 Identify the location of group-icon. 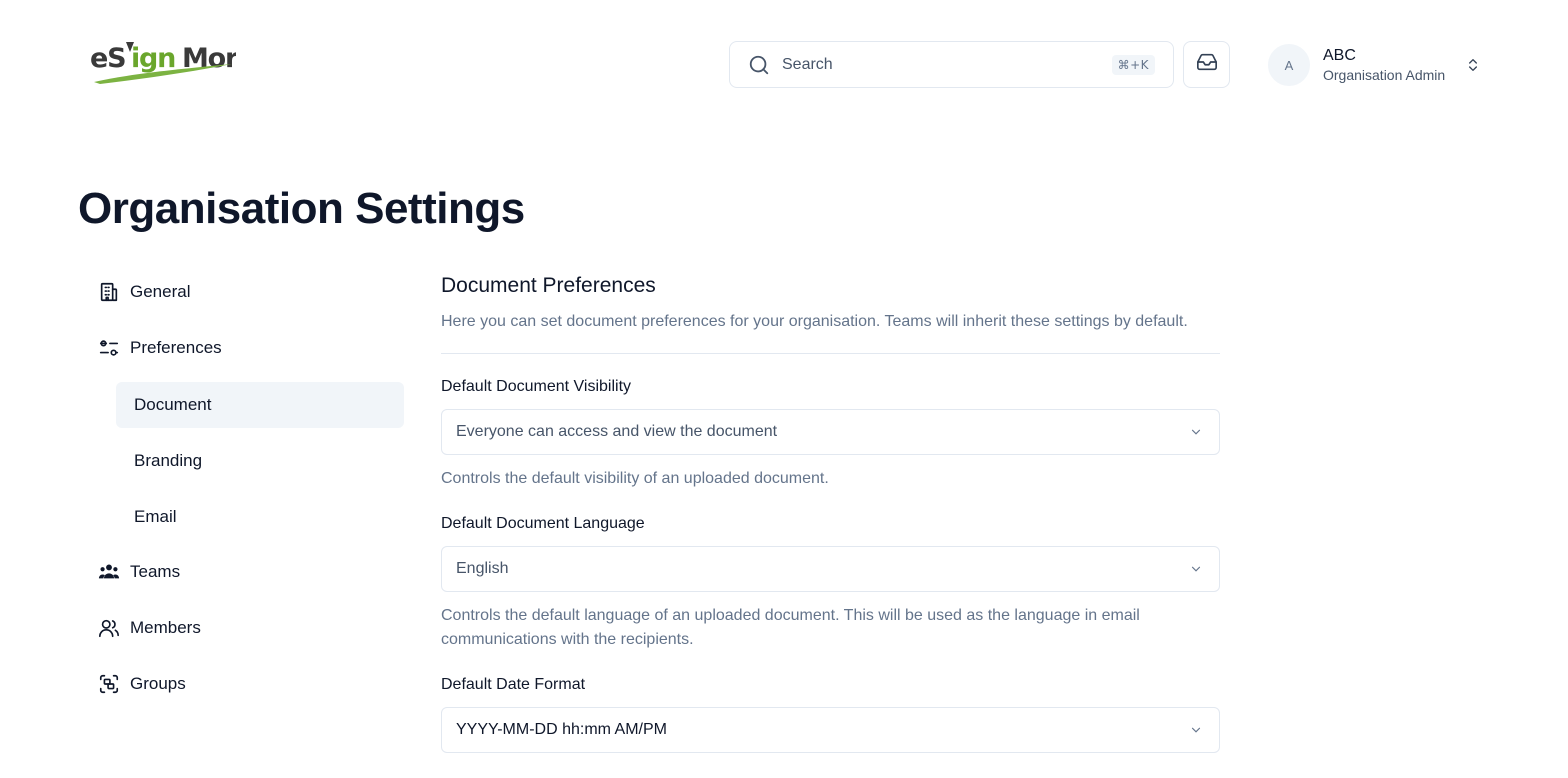
(109, 684).